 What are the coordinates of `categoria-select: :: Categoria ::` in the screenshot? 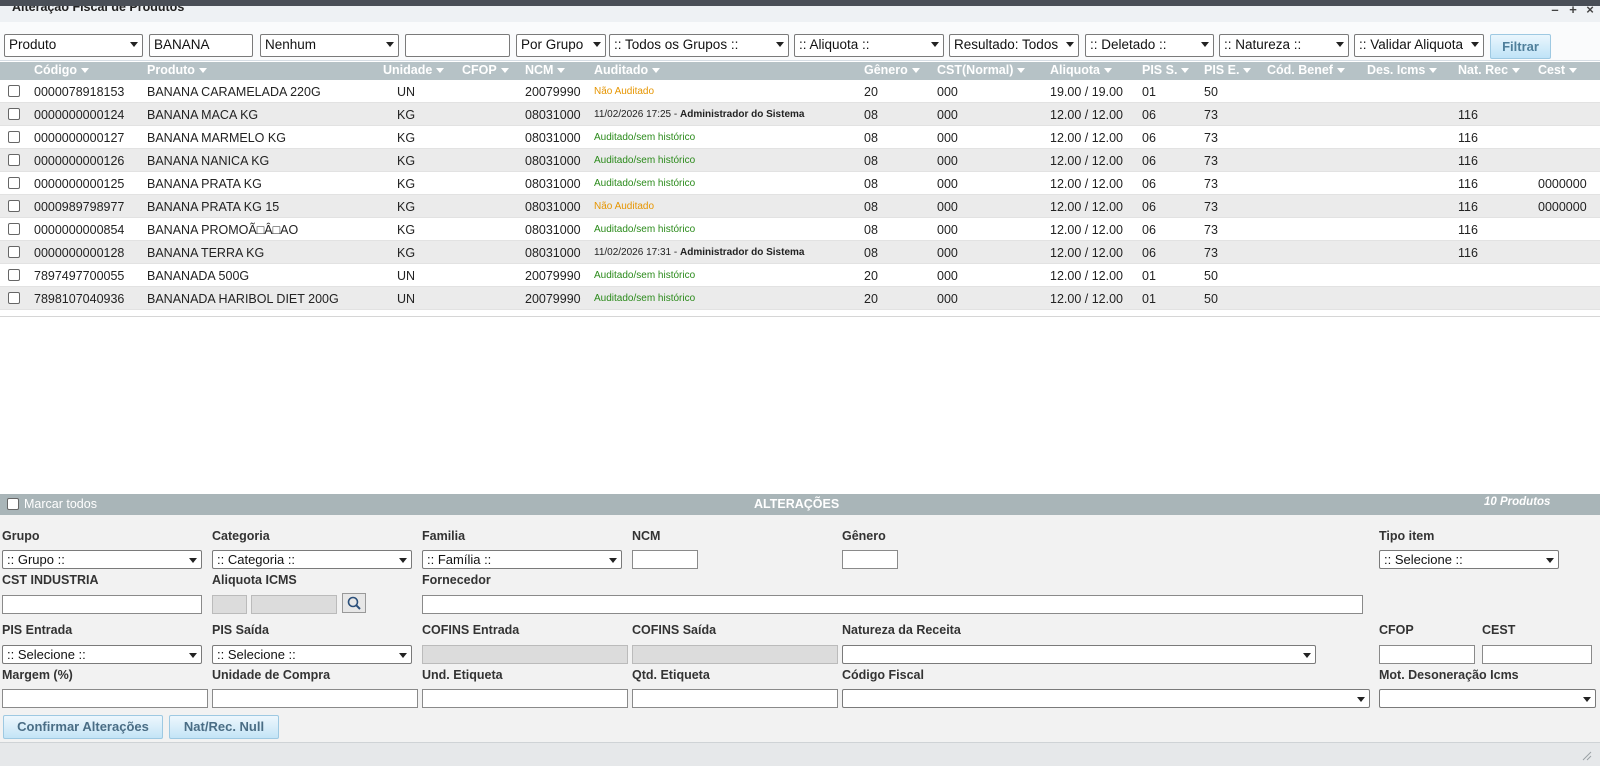 It's located at (312, 559).